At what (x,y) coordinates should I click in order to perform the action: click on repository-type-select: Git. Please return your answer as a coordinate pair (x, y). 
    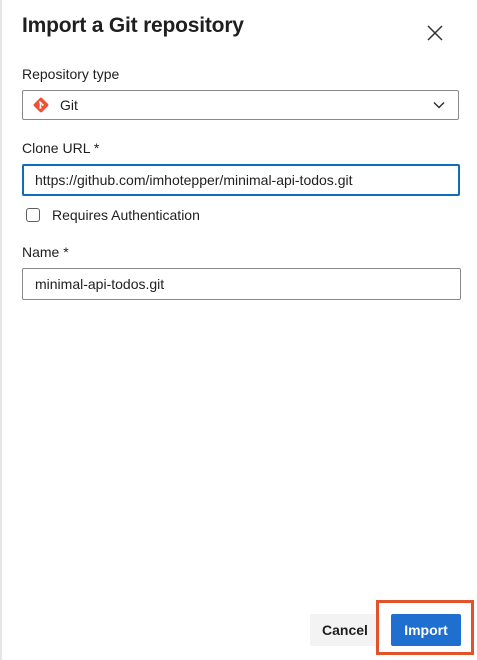
    Looking at the image, I should click on (240, 105).